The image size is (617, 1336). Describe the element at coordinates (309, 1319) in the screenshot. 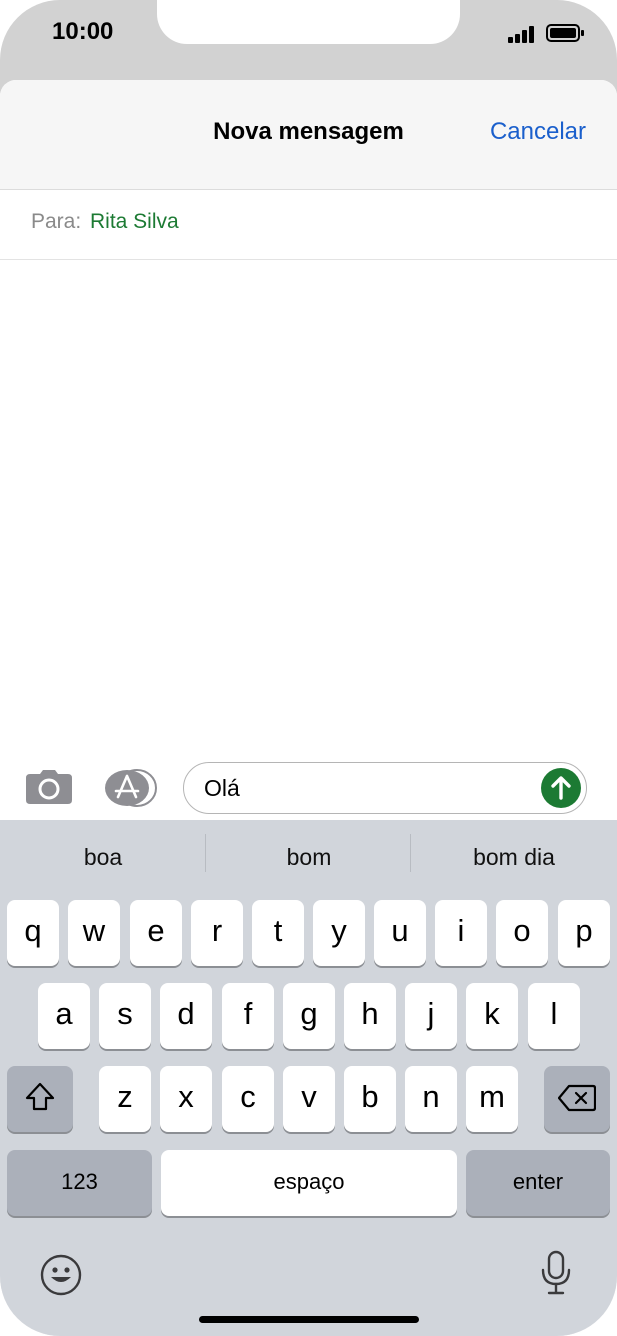

I see `home-indicator` at that location.